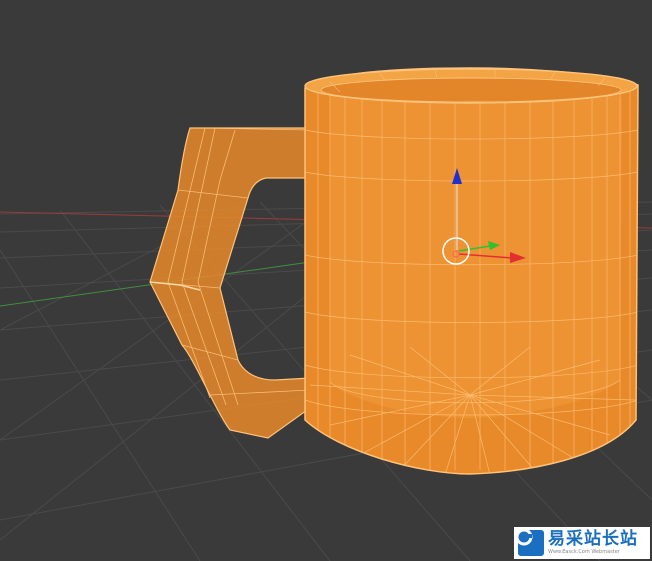  I want to click on site-logo-icon, so click(529, 542).